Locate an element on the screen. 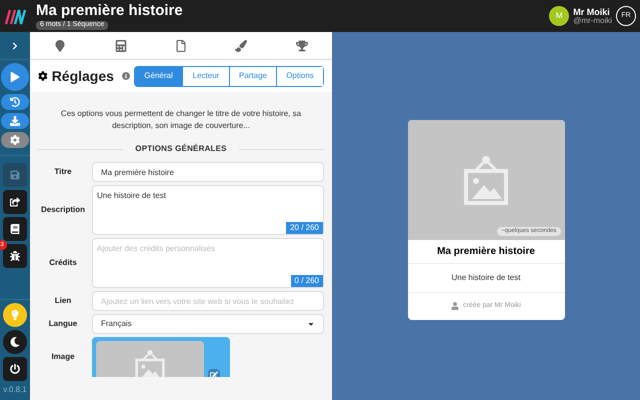 The image size is (640, 400). settings-title: Réglages is located at coordinates (83, 76).